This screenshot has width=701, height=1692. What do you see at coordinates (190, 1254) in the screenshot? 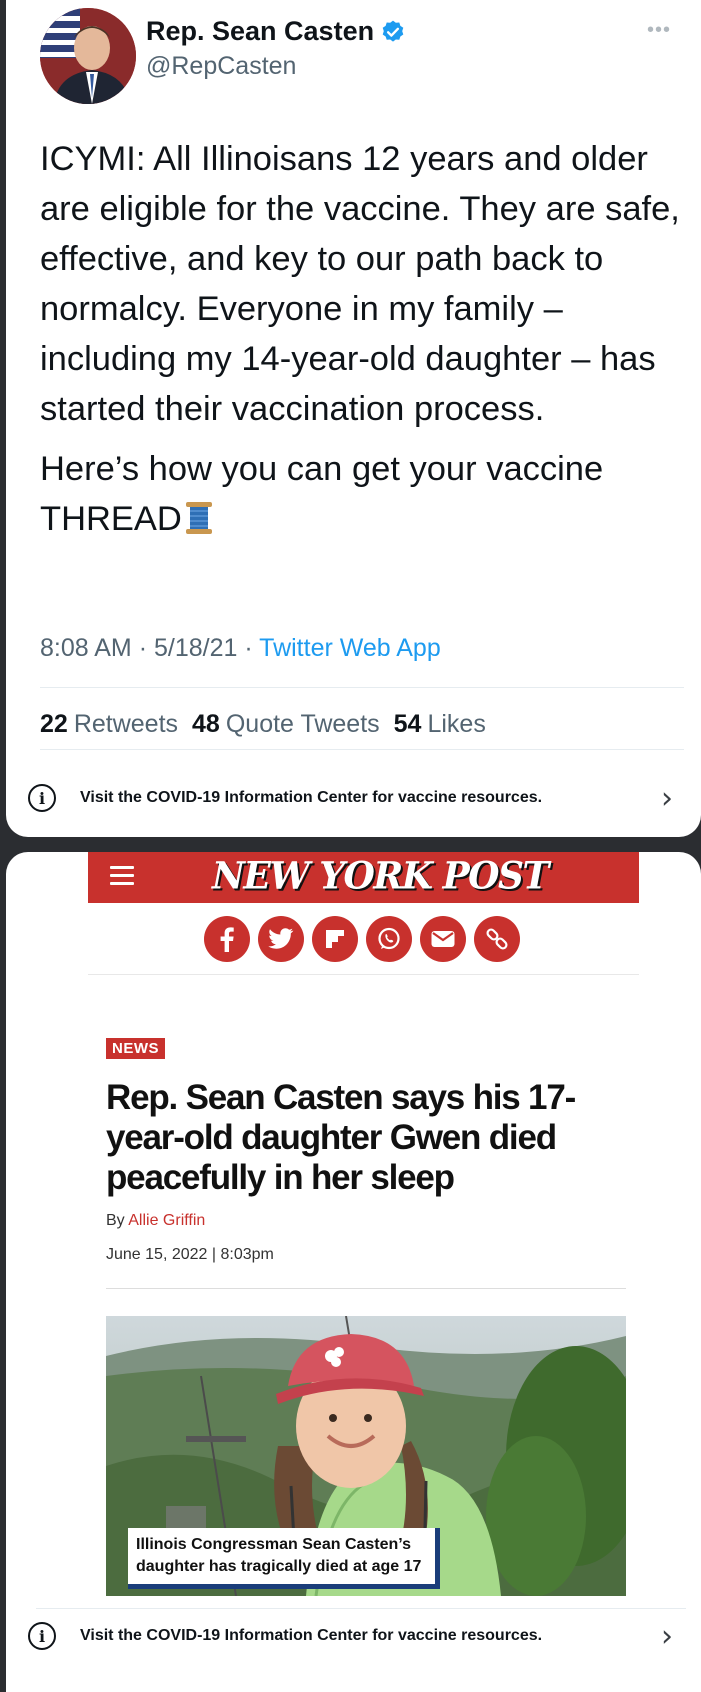
I see `article-dateline: June 15, 2022 | 8:03pm` at bounding box center [190, 1254].